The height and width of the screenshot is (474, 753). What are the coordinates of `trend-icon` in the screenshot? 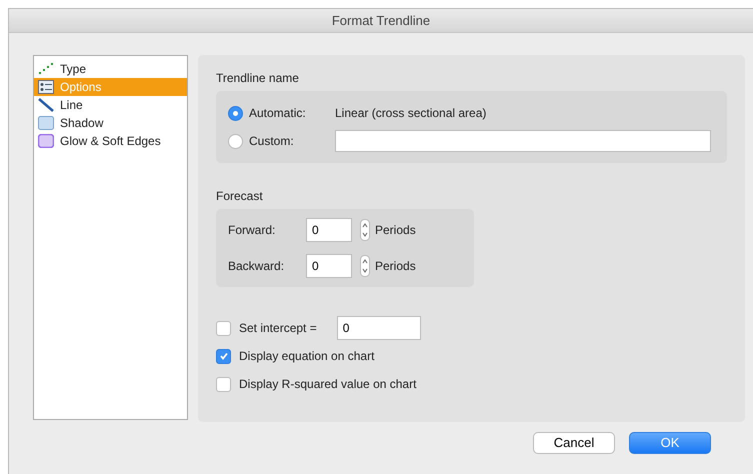 It's located at (46, 69).